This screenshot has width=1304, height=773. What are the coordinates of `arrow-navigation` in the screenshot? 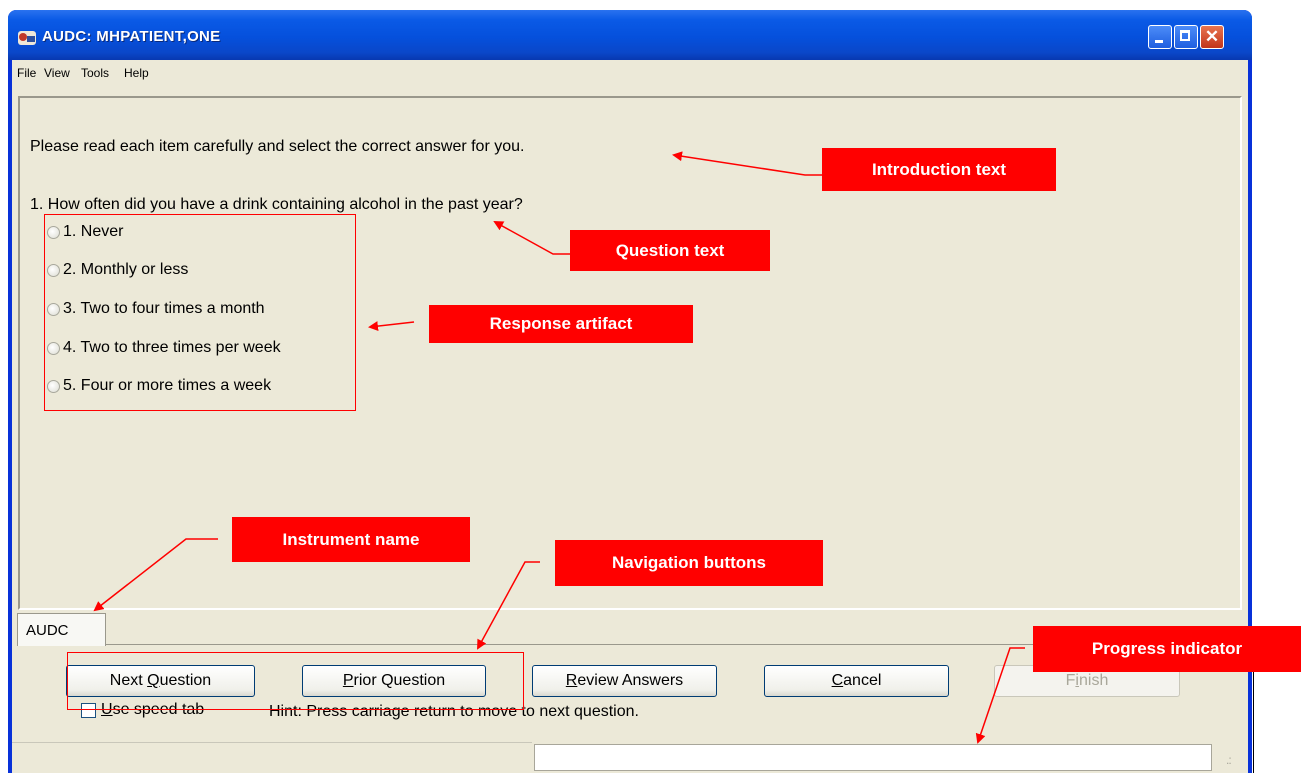 It's located at (508, 605).